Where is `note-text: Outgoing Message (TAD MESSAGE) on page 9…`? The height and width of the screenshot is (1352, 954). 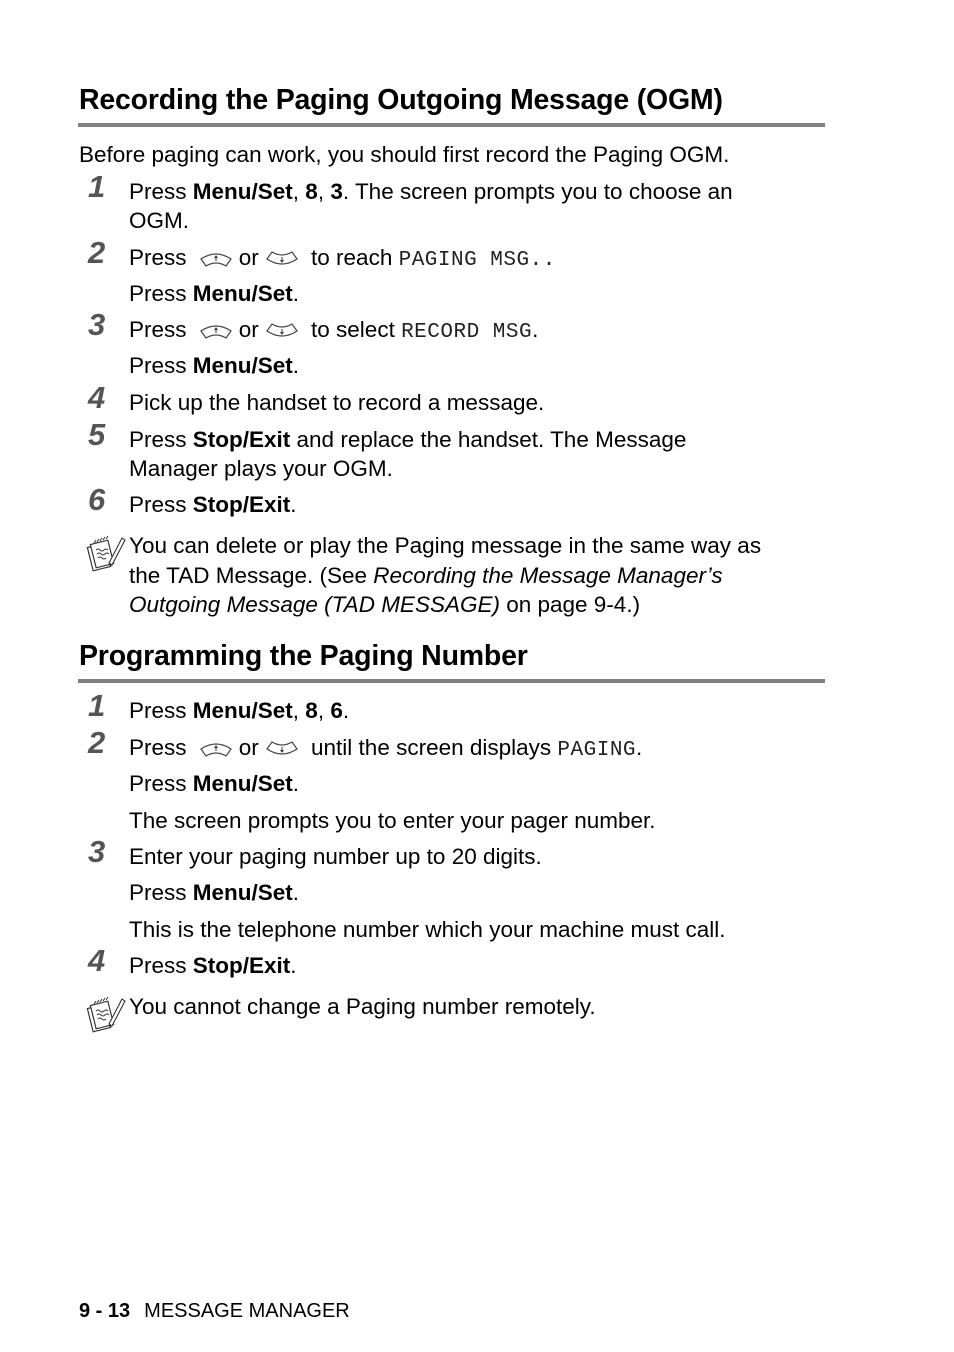 note-text: Outgoing Message (TAD MESSAGE) on page 9… is located at coordinates (384, 604).